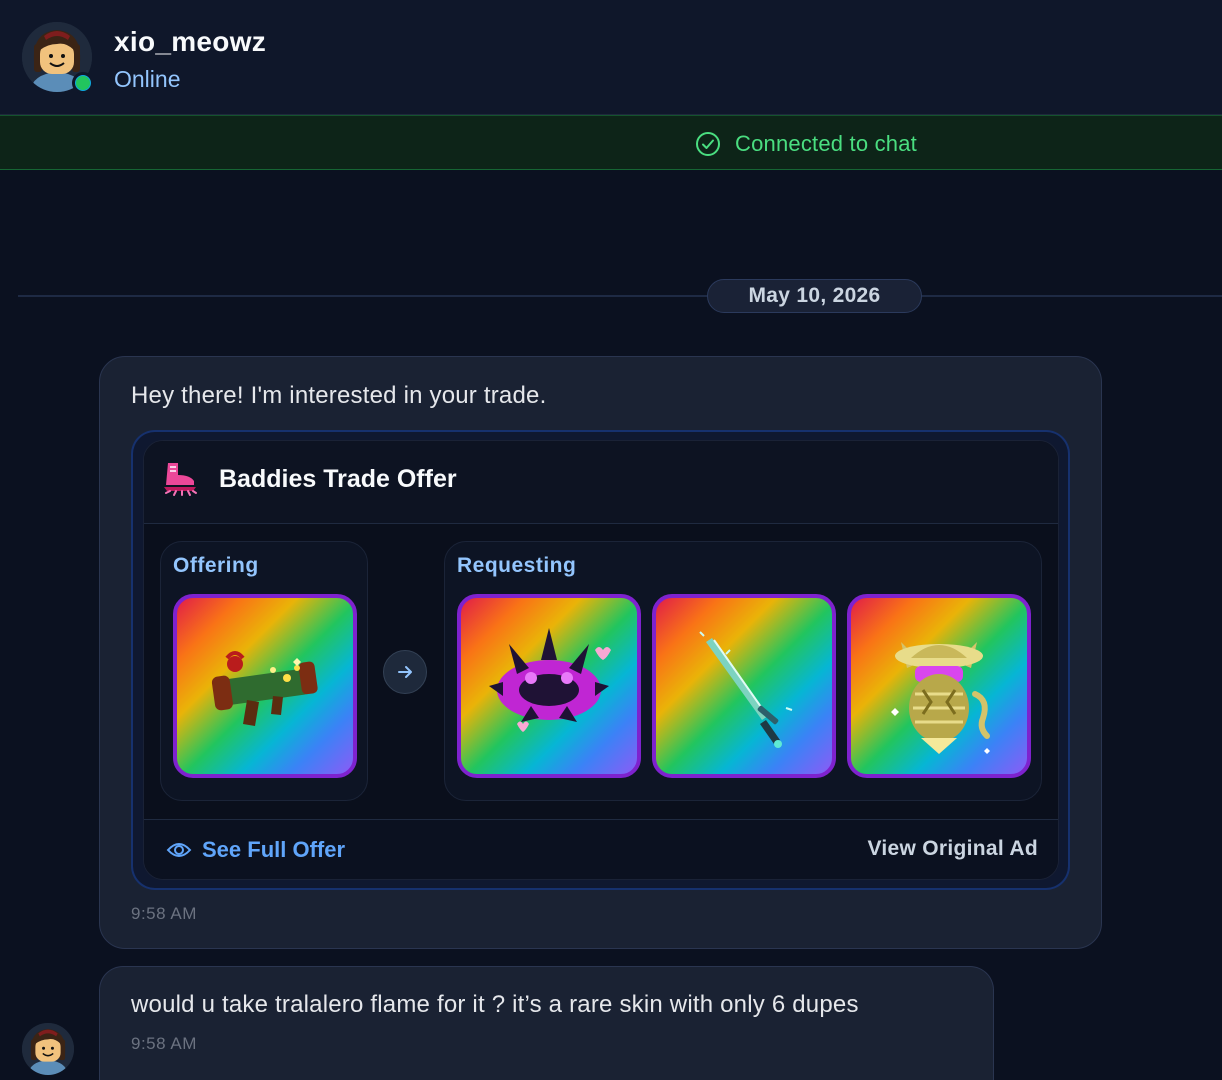  What do you see at coordinates (274, 849) in the screenshot?
I see `see-full-offer-label: See Full Offer` at bounding box center [274, 849].